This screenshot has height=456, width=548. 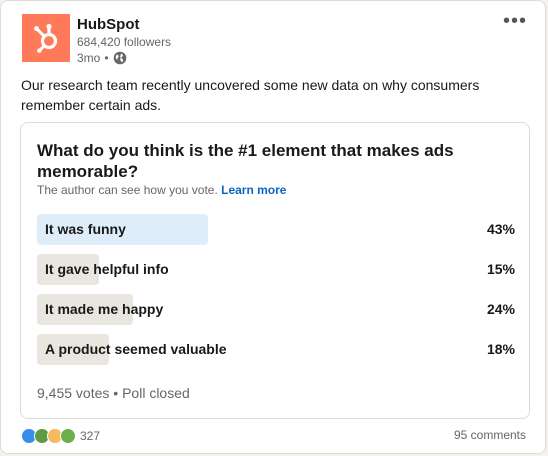 What do you see at coordinates (500, 269) in the screenshot?
I see `poll-option-percent: 15%` at bounding box center [500, 269].